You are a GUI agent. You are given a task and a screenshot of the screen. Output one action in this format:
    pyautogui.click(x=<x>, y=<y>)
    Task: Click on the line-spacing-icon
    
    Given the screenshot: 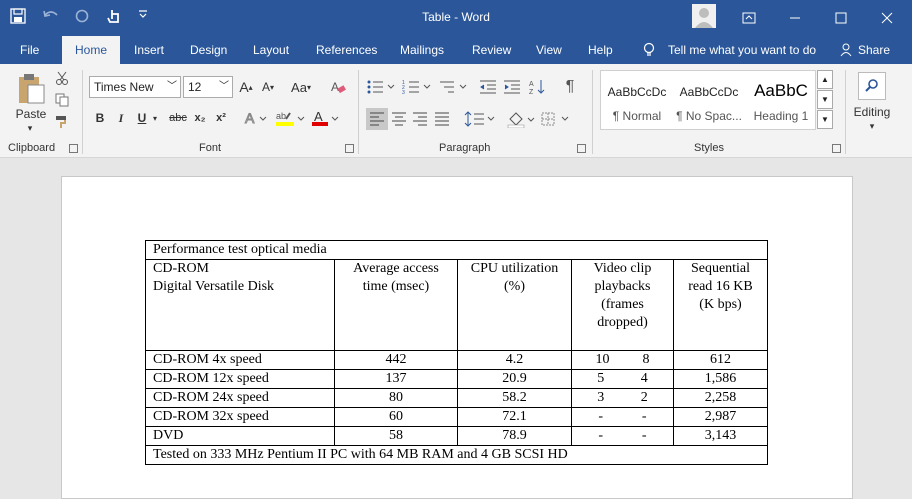 What is the action you would take?
    pyautogui.click(x=480, y=119)
    